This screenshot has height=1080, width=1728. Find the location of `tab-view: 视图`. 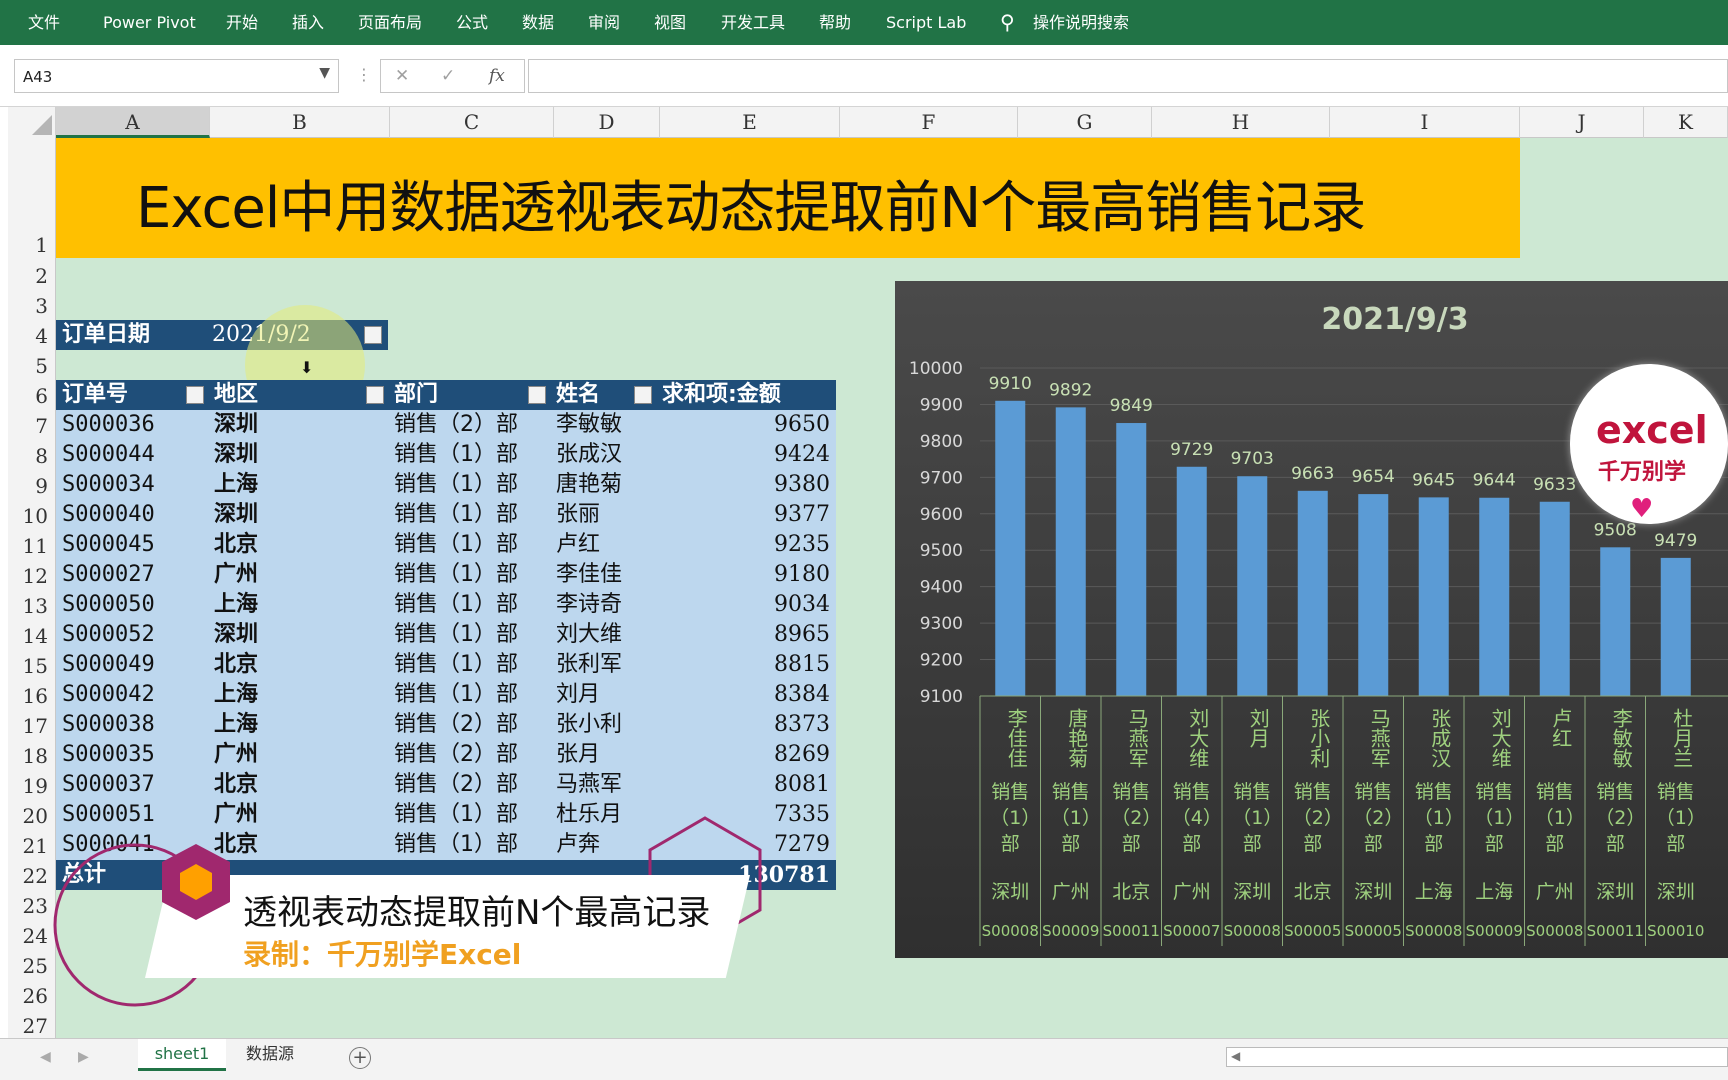

tab-view: 视图 is located at coordinates (670, 22).